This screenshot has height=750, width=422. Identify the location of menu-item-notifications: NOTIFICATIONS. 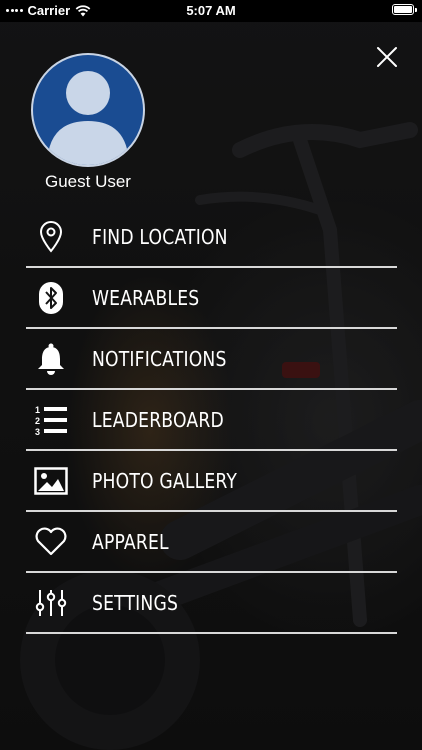
(211, 359).